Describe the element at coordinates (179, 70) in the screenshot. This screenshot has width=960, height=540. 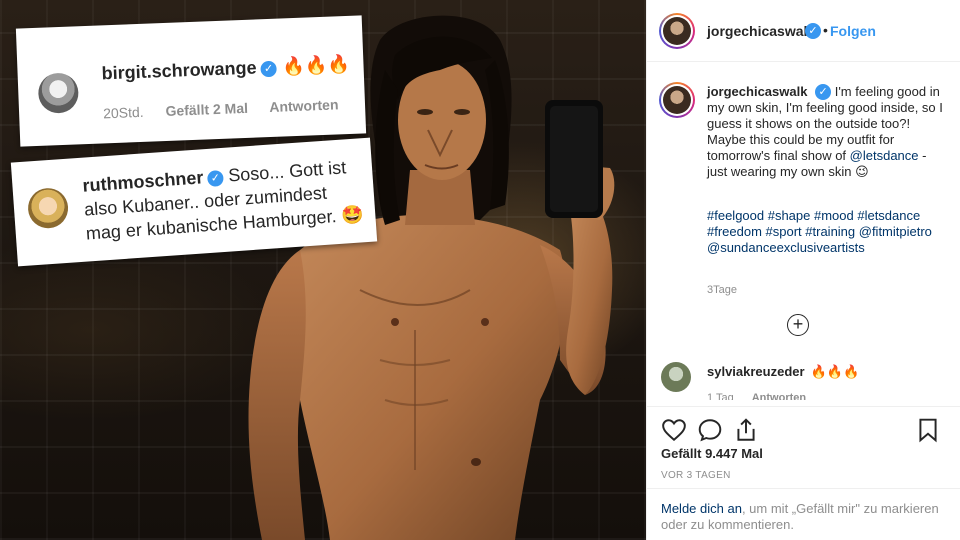
I see `comment-username: birgit.schrowange` at that location.